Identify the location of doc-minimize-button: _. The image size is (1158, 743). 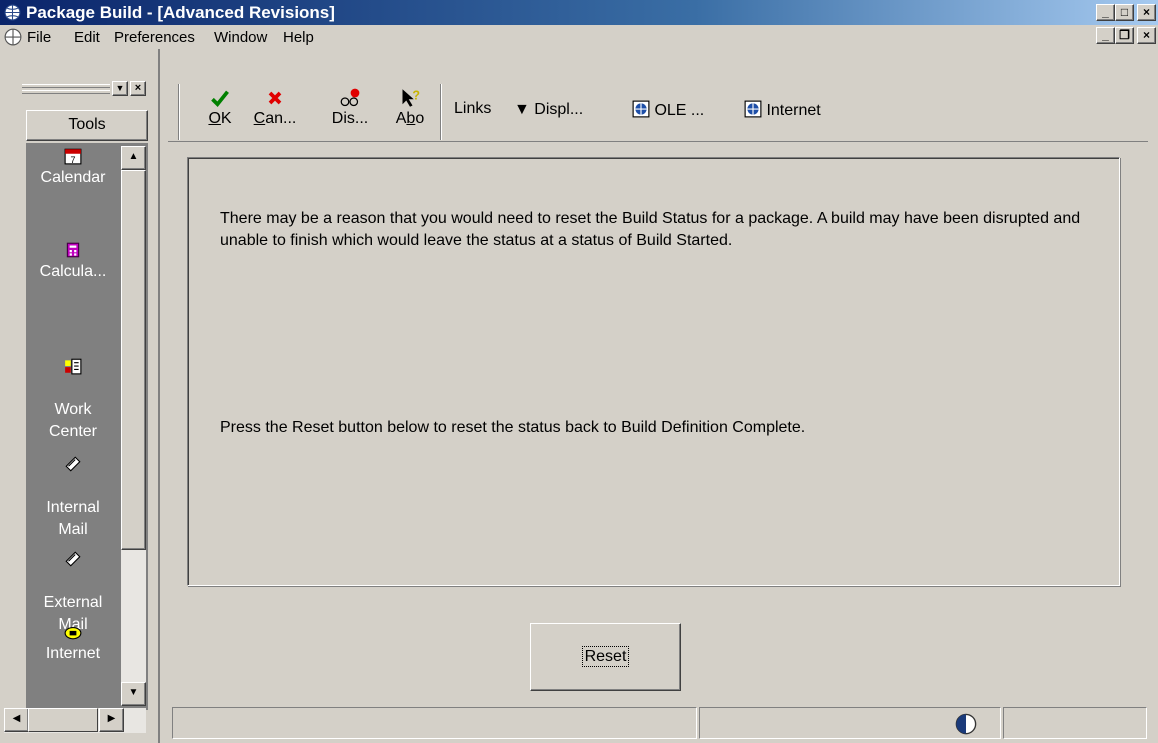
(1105, 35).